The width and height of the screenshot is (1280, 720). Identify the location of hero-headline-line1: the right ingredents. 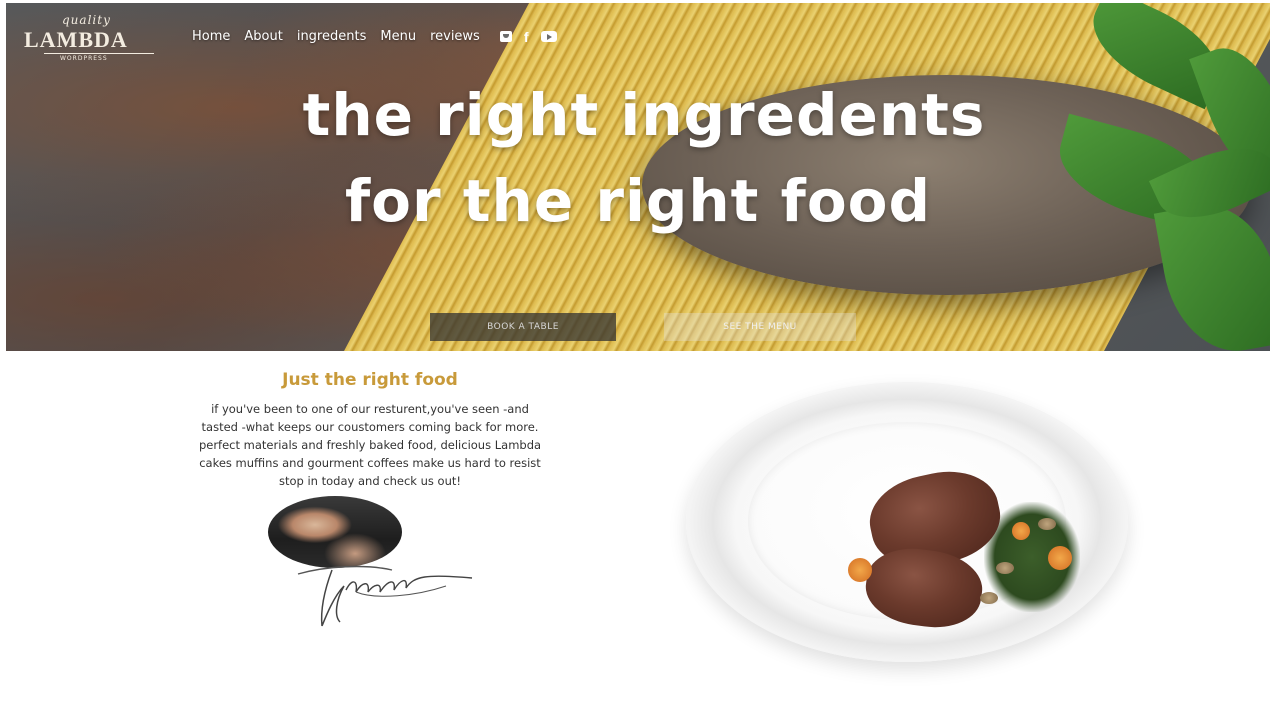
(644, 115).